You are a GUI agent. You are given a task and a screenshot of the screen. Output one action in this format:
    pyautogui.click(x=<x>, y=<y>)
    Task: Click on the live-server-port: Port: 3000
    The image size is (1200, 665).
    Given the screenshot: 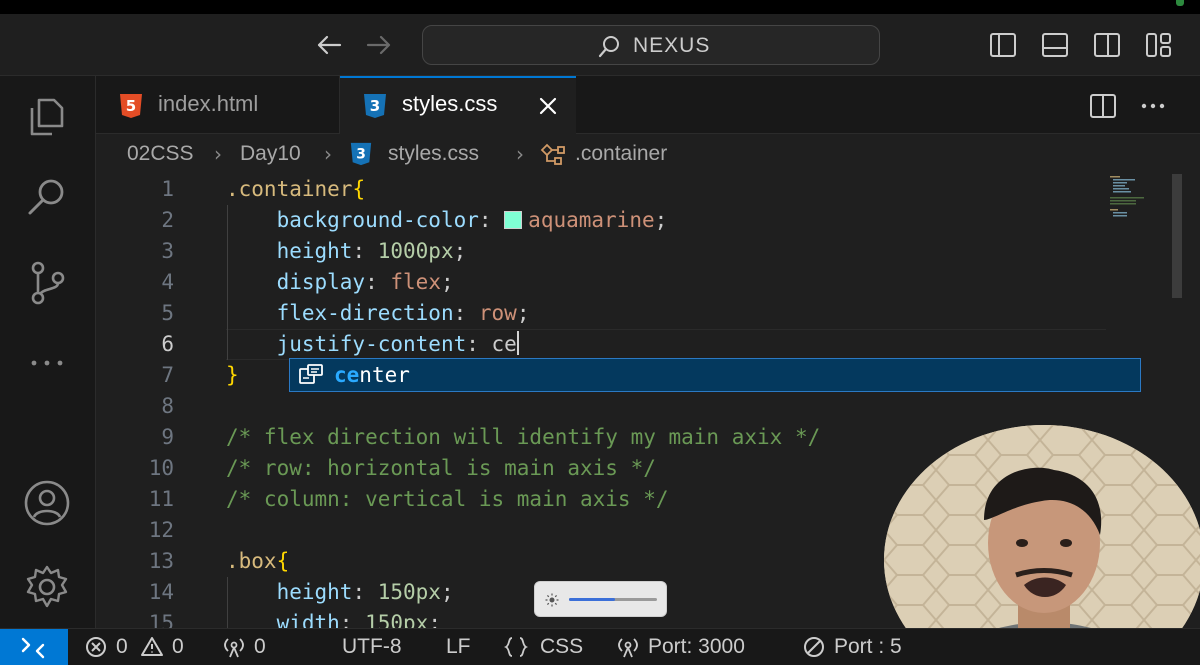 What is the action you would take?
    pyautogui.click(x=696, y=647)
    